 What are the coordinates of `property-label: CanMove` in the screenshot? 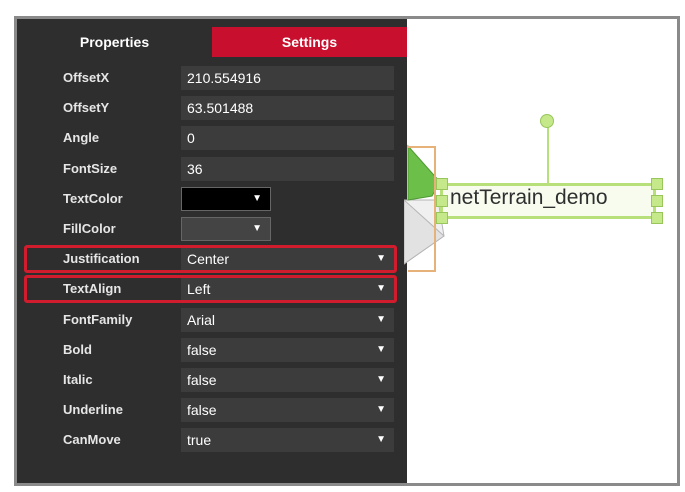 It's located at (92, 440).